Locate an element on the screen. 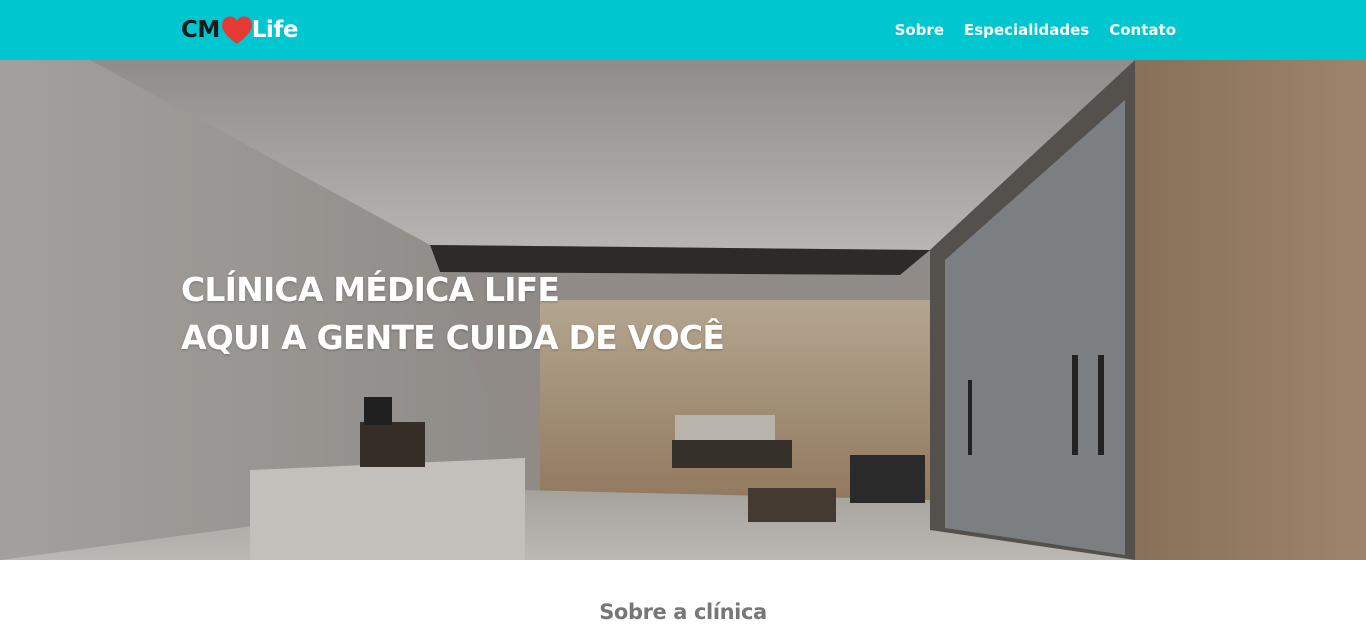  logo-life-text: Life is located at coordinates (275, 30).